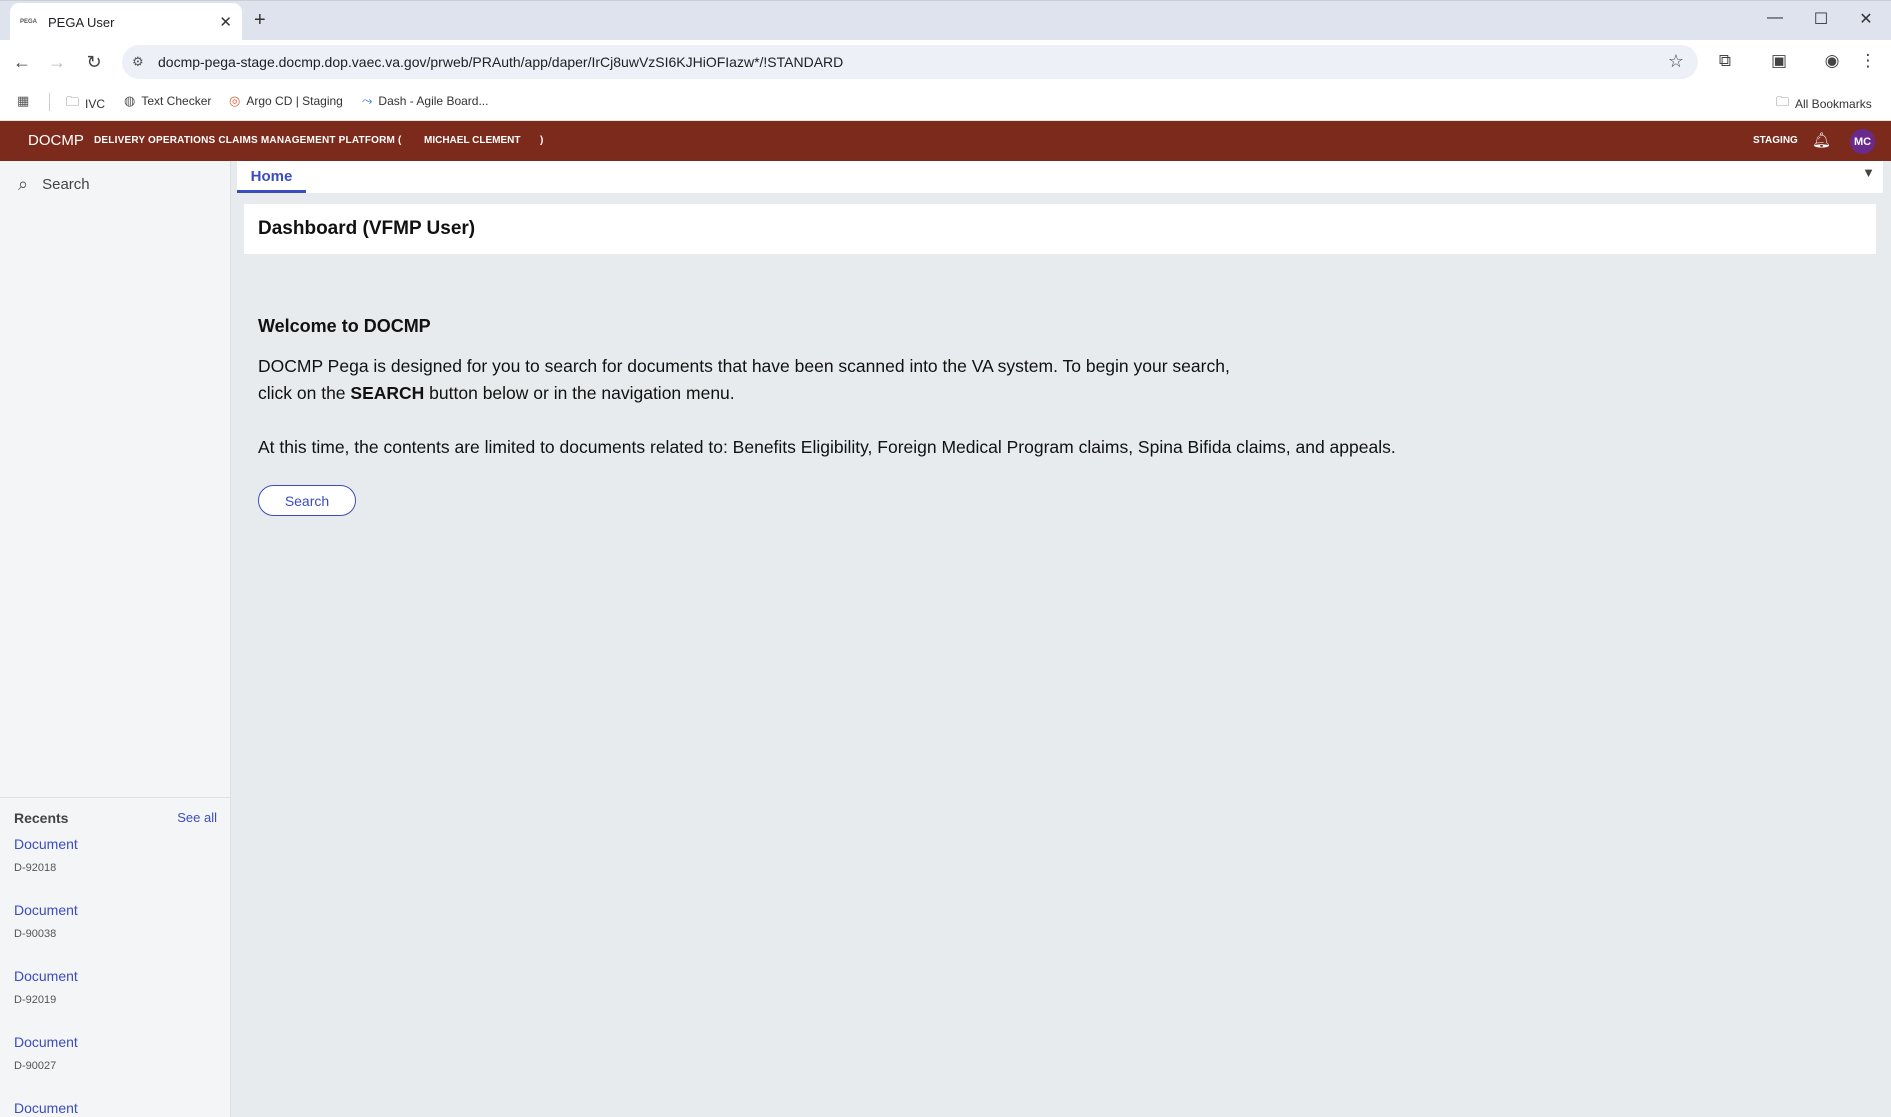 The height and width of the screenshot is (1117, 1891). Describe the element at coordinates (41, 818) in the screenshot. I see `recents-title: Recents` at that location.